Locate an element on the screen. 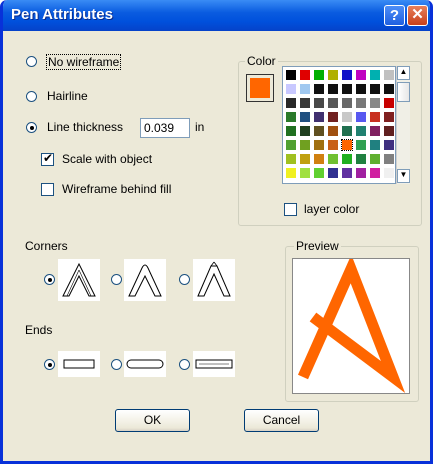  current-color-swatch is located at coordinates (260, 88).